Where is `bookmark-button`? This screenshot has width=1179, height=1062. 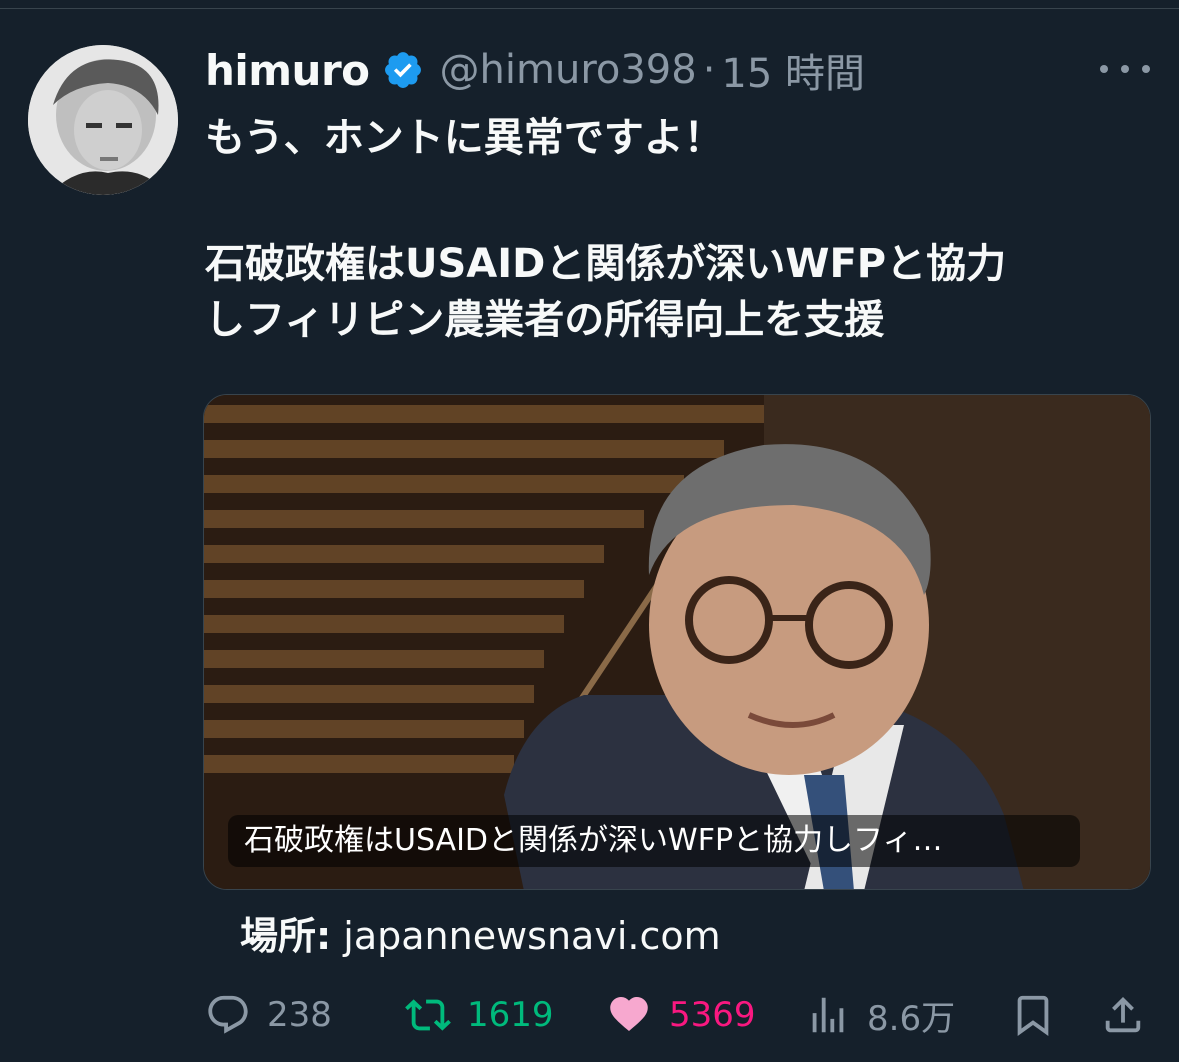
bookmark-button is located at coordinates (1033, 1015).